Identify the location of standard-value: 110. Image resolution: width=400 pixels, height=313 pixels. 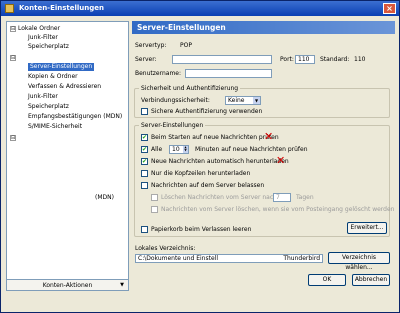
(360, 59).